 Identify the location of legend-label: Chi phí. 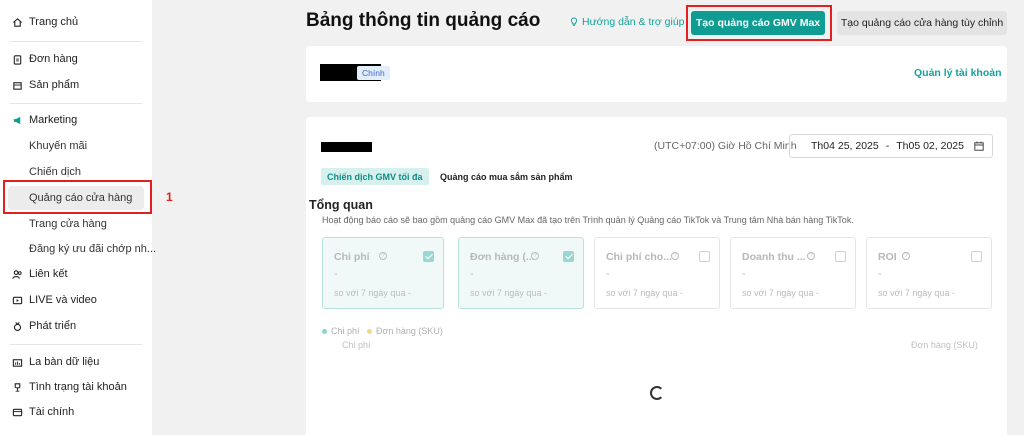
(345, 331).